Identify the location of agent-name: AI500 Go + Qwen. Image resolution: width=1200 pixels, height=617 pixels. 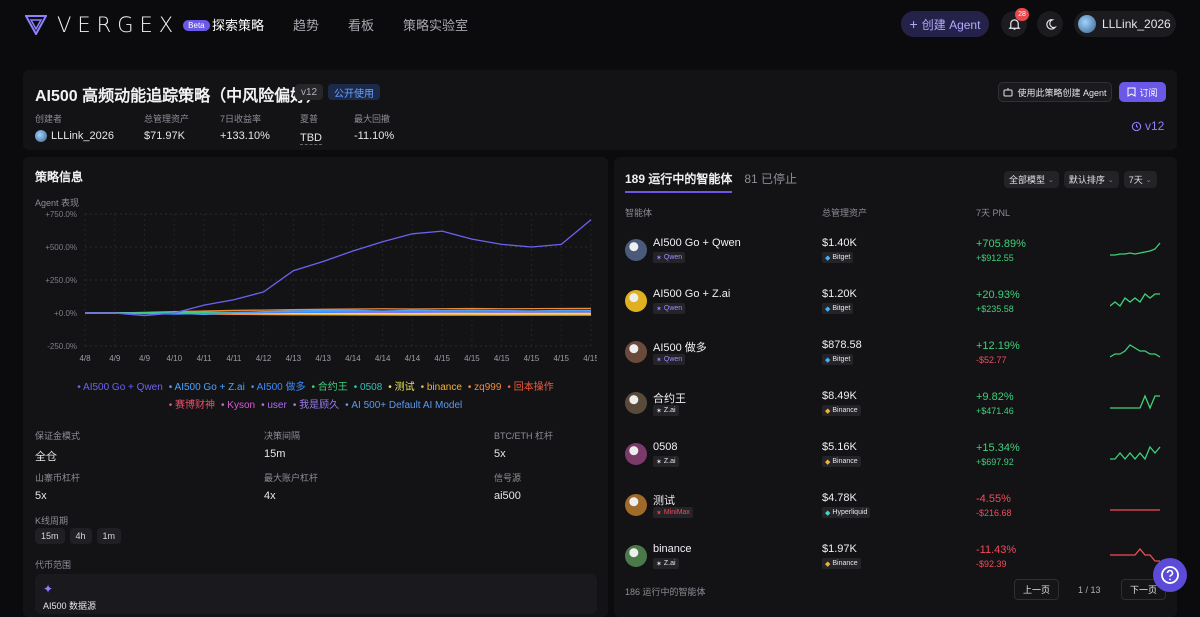
(697, 243).